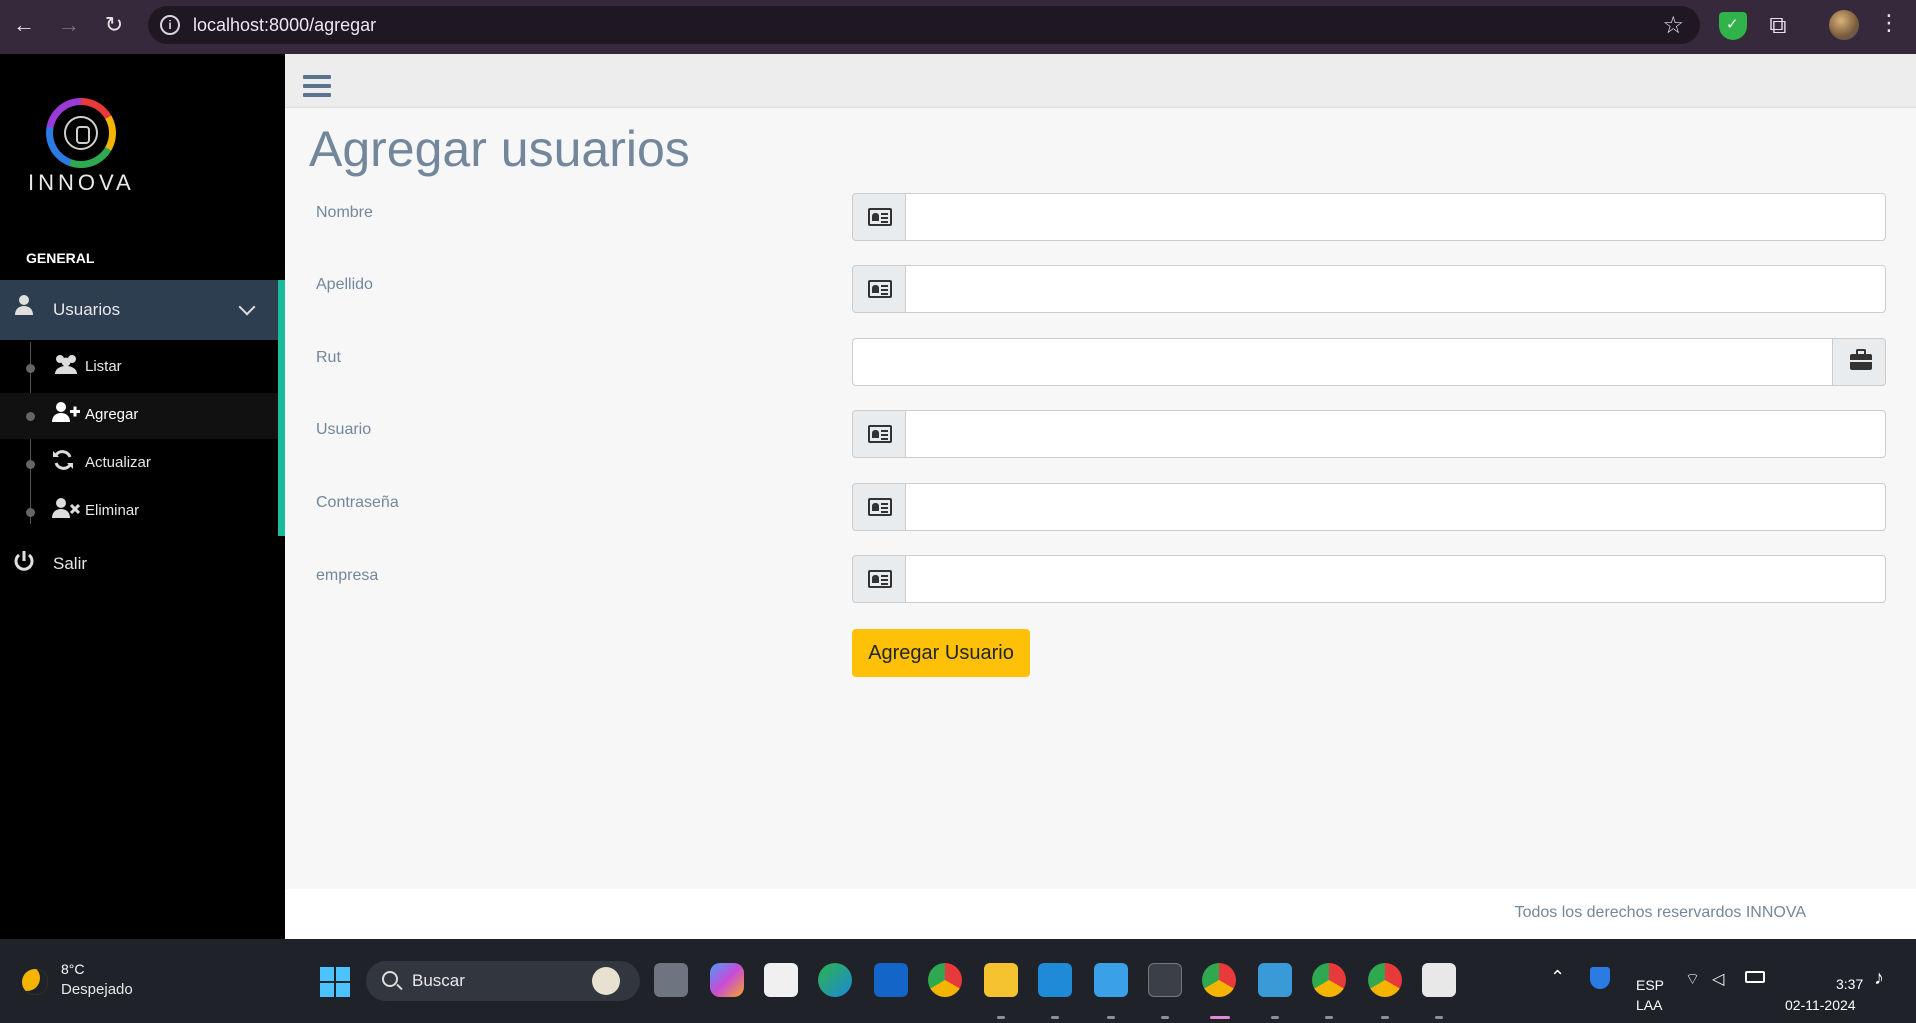 The width and height of the screenshot is (1916, 1023). Describe the element at coordinates (1385, 980) in the screenshot. I see `chrome-second-icon` at that location.